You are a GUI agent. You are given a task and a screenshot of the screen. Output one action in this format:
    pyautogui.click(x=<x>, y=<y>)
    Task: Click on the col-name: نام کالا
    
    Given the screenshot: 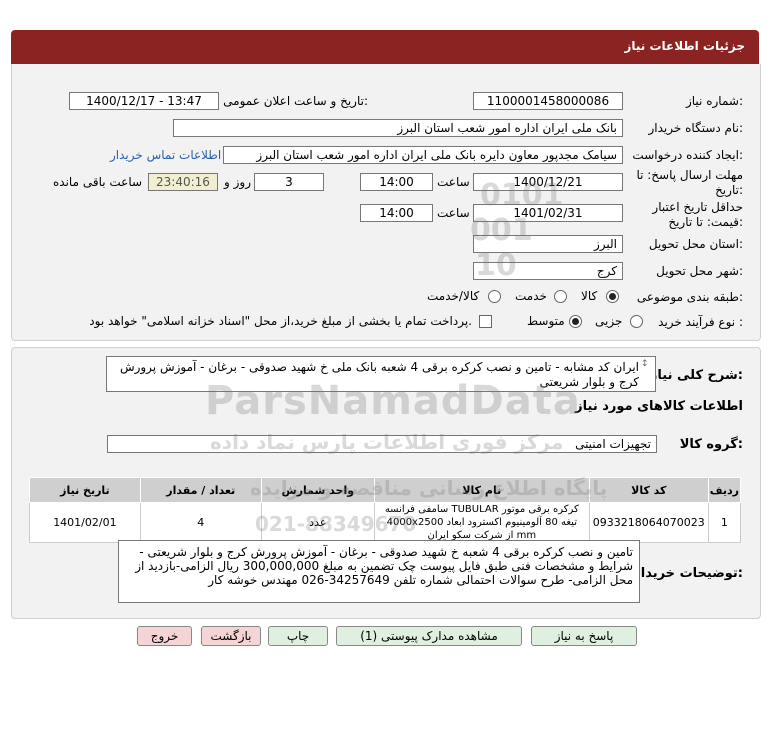 What is the action you would take?
    pyautogui.click(x=481, y=490)
    